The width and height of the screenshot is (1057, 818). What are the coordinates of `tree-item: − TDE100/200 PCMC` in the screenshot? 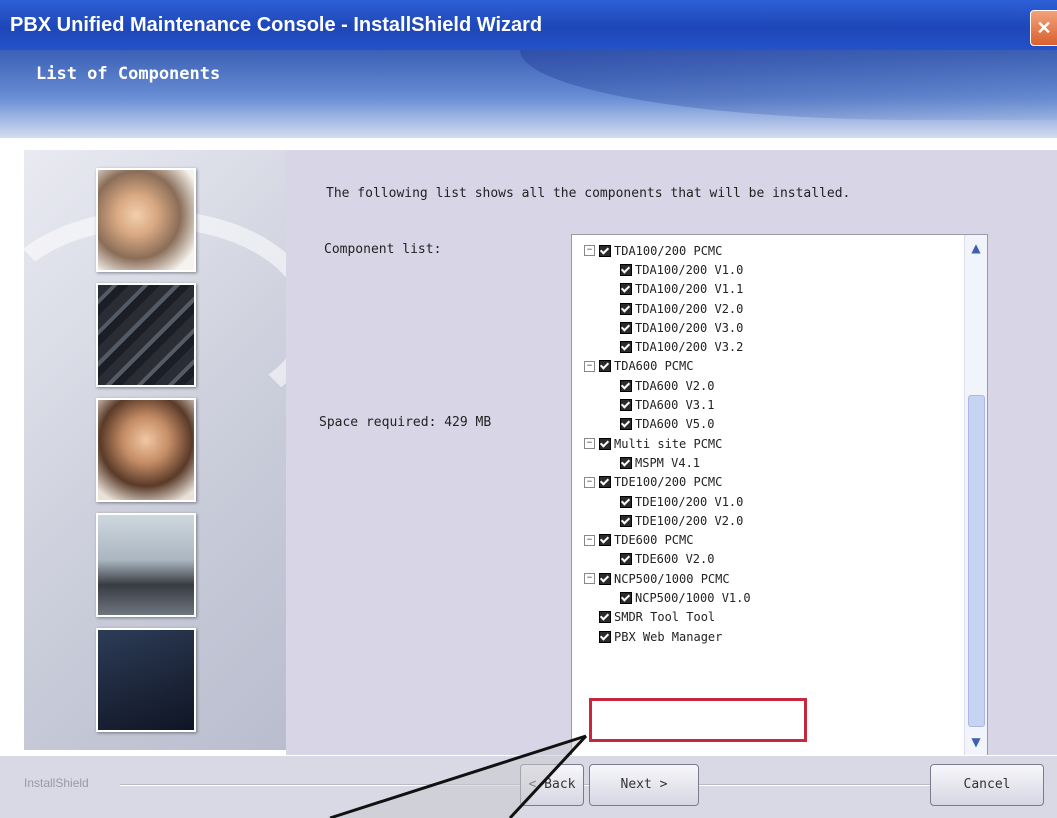 It's located at (768, 482).